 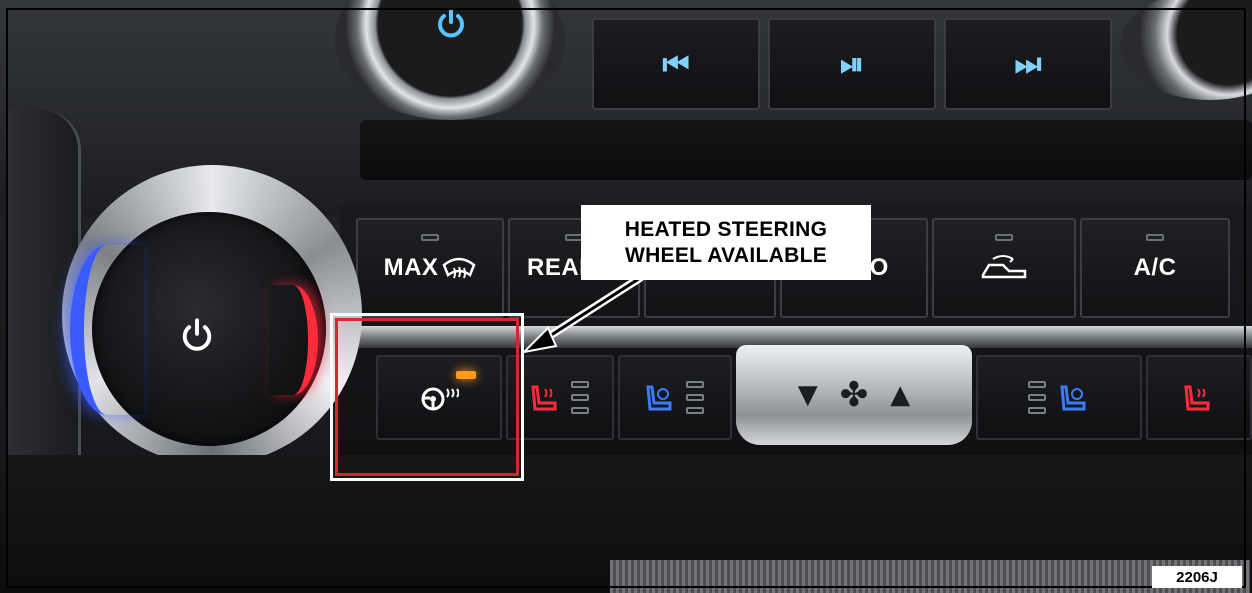 What do you see at coordinates (582, 314) in the screenshot?
I see `callout-arrow` at bounding box center [582, 314].